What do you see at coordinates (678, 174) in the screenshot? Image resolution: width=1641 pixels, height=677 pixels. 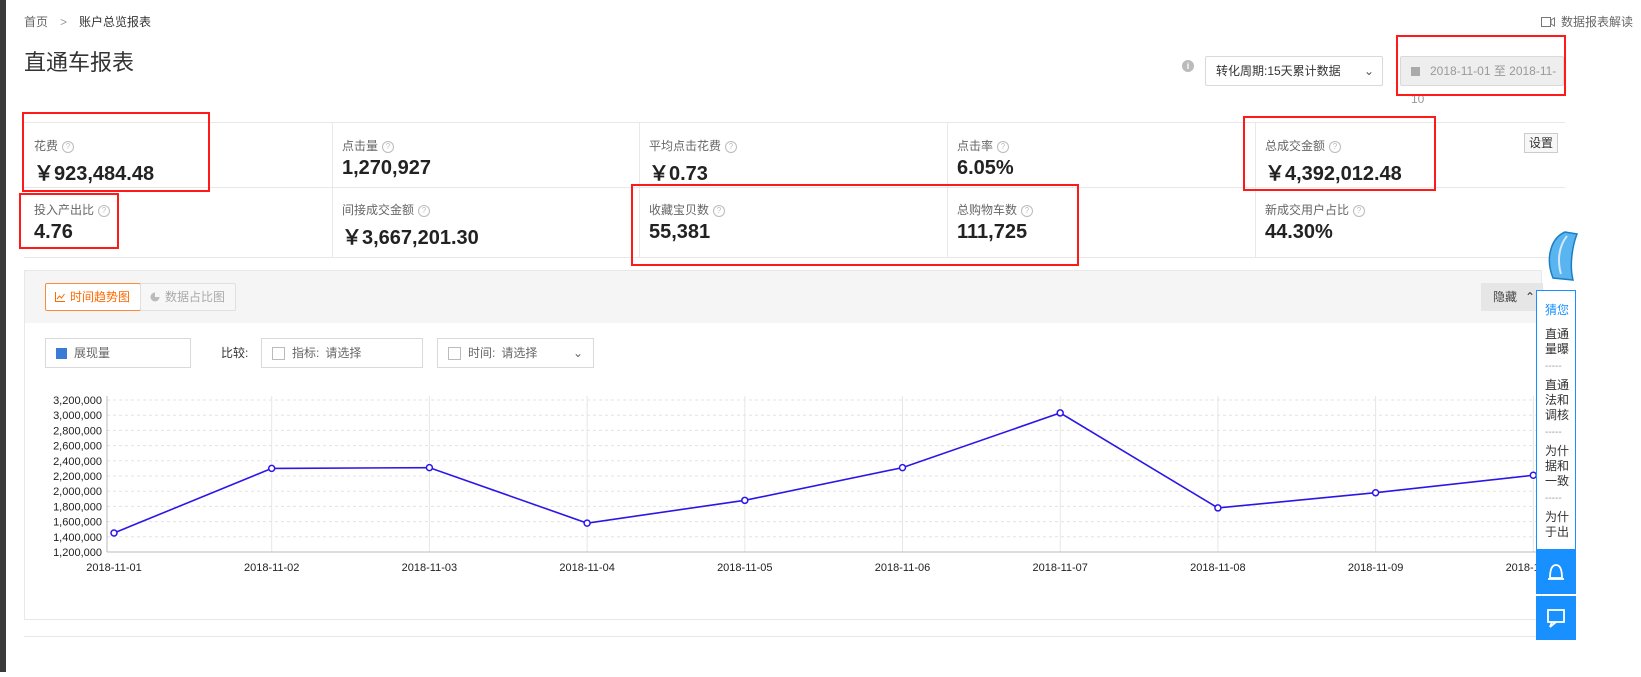 I see `metric-value: ￥0.73` at bounding box center [678, 174].